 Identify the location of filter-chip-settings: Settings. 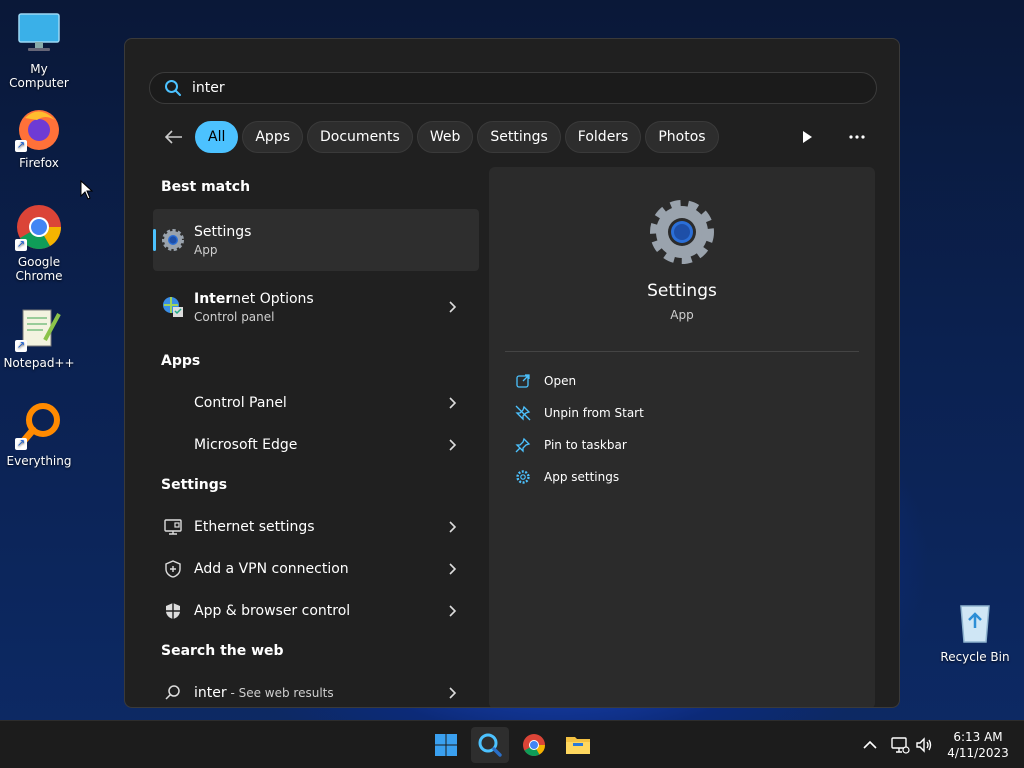
(519, 137).